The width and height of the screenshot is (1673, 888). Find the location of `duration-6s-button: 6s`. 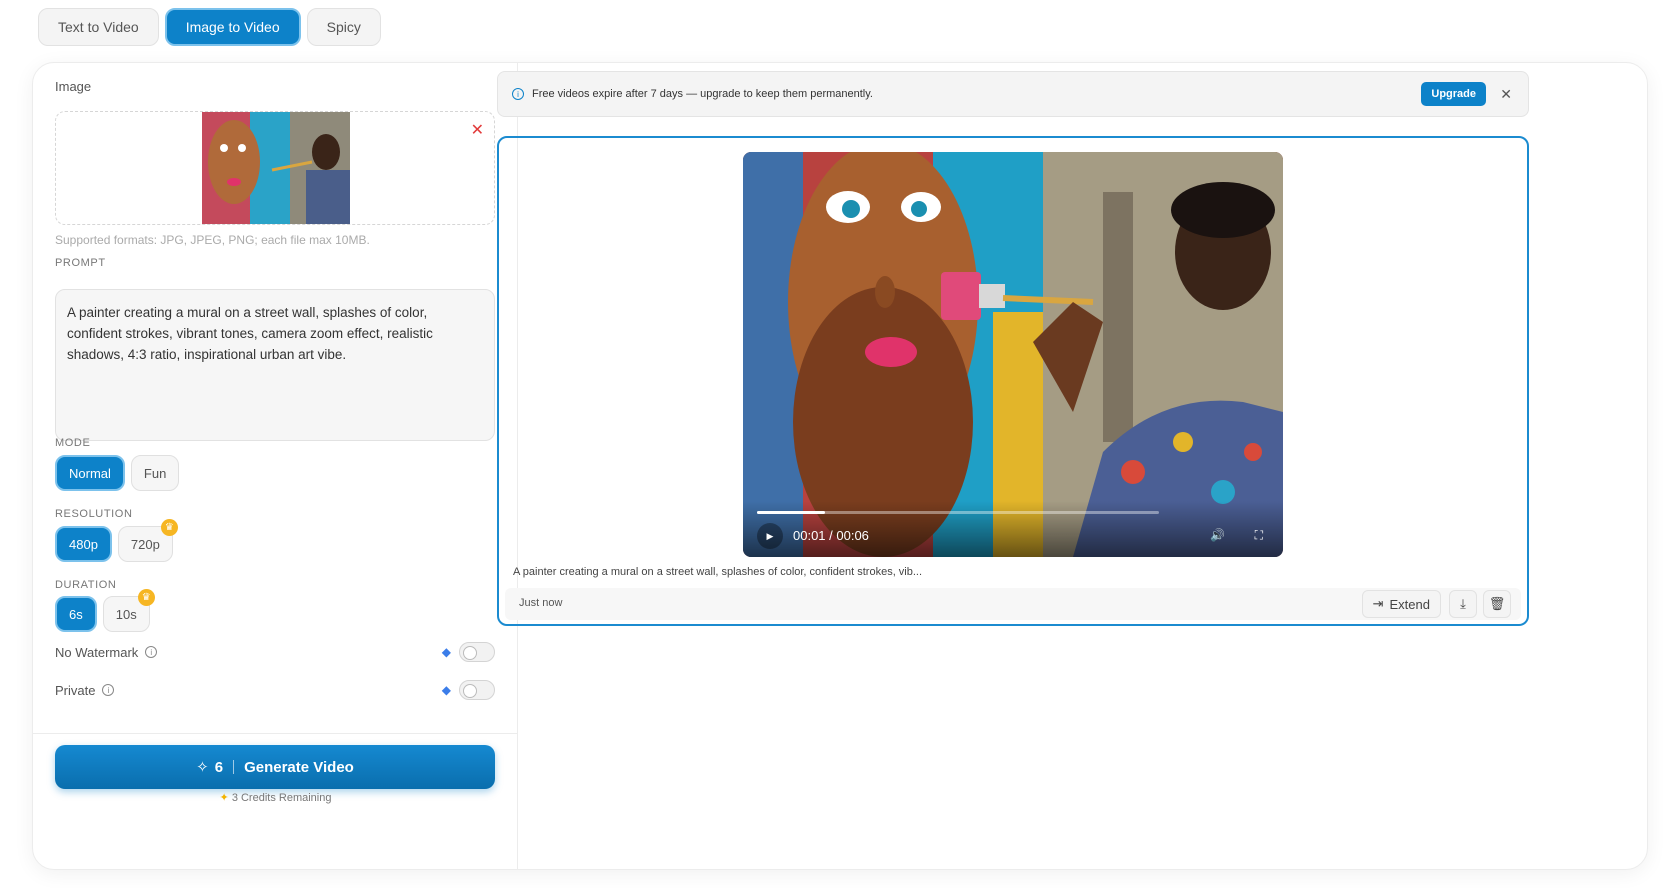

duration-6s-button: 6s is located at coordinates (76, 614).